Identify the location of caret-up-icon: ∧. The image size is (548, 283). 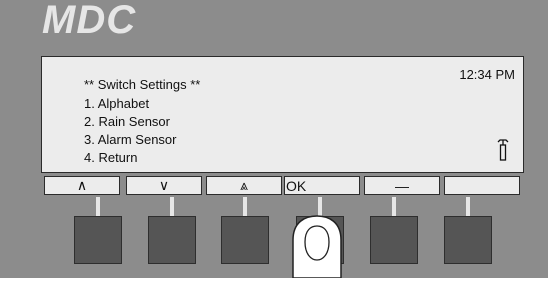
(82, 185).